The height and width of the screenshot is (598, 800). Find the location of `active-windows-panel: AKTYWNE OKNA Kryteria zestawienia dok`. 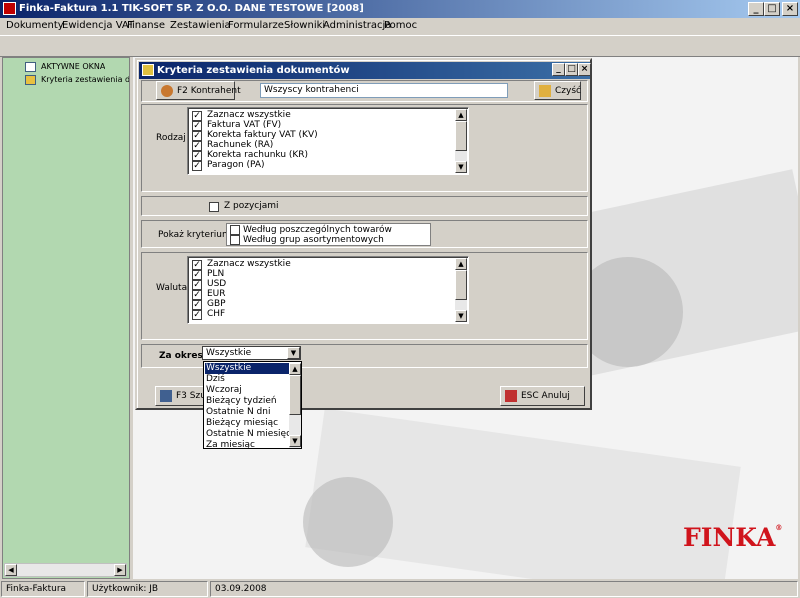

active-windows-panel: AKTYWNE OKNA Kryteria zestawienia dok is located at coordinates (66, 318).